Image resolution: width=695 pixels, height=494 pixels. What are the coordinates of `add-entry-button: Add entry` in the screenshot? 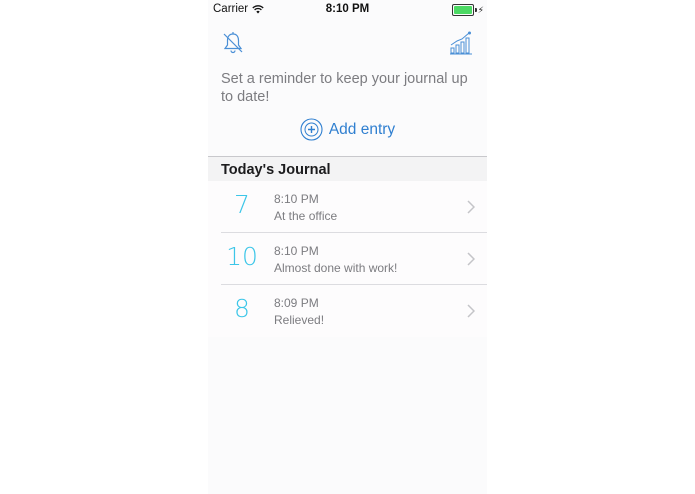 It's located at (347, 129).